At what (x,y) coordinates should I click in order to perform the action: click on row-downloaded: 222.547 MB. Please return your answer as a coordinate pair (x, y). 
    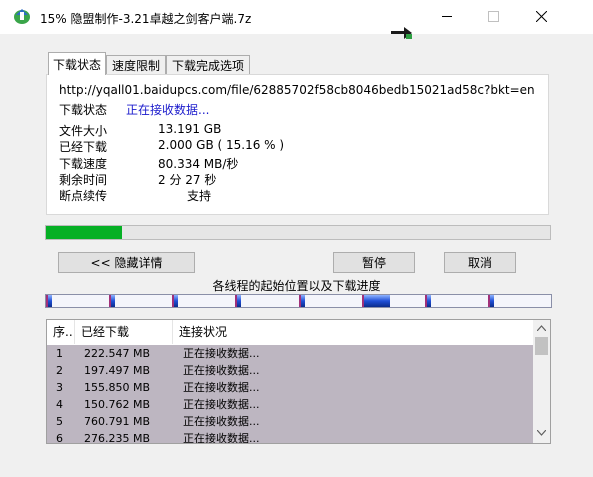
    Looking at the image, I should click on (117, 353).